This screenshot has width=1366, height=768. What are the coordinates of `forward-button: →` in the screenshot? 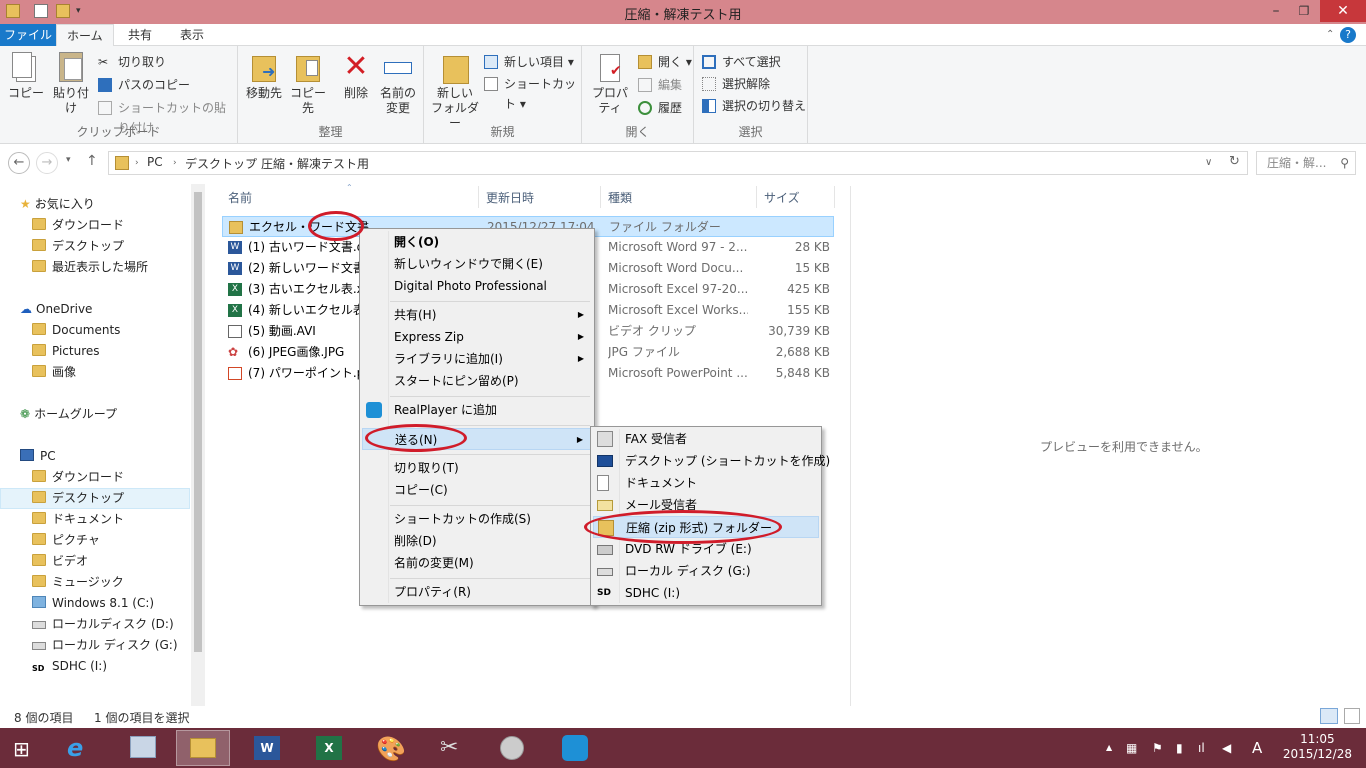 It's located at (47, 163).